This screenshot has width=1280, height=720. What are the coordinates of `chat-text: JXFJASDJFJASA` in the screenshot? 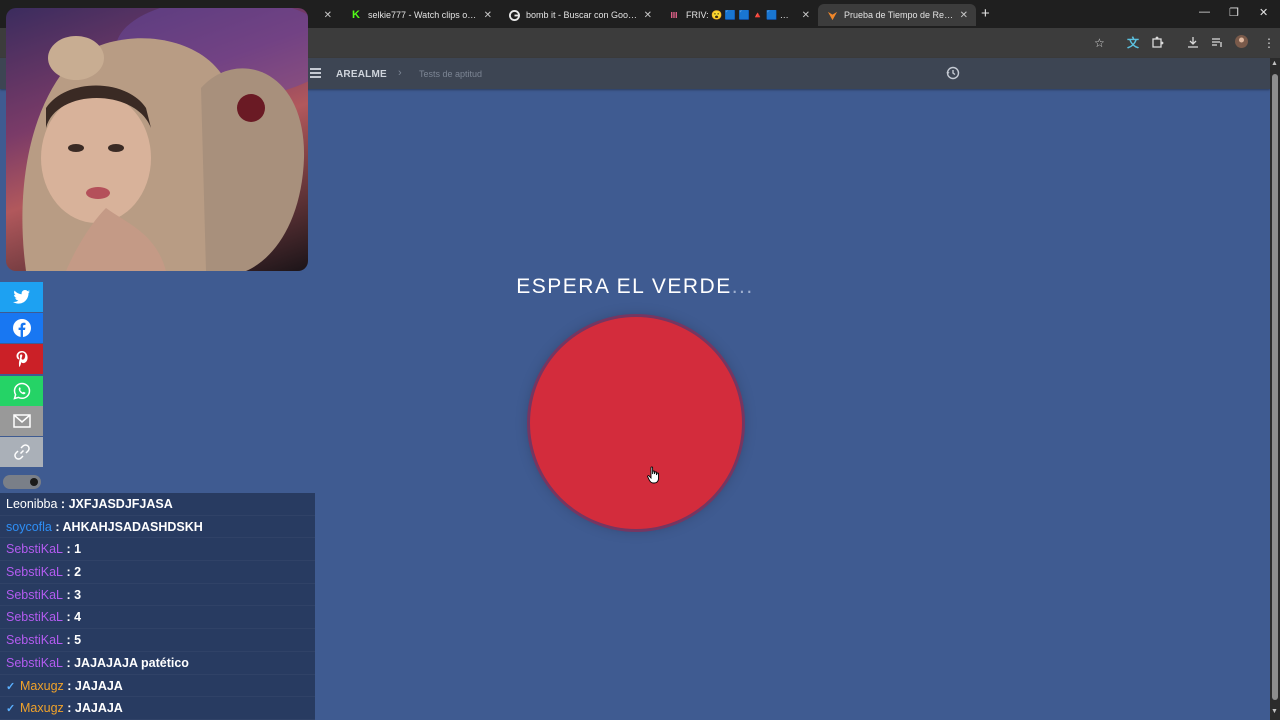 It's located at (120, 504).